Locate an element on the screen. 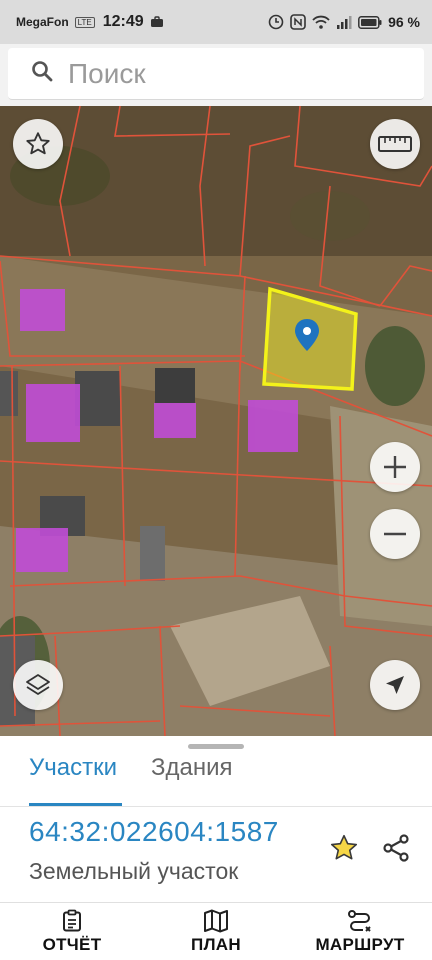  wifi-icon is located at coordinates (321, 22).